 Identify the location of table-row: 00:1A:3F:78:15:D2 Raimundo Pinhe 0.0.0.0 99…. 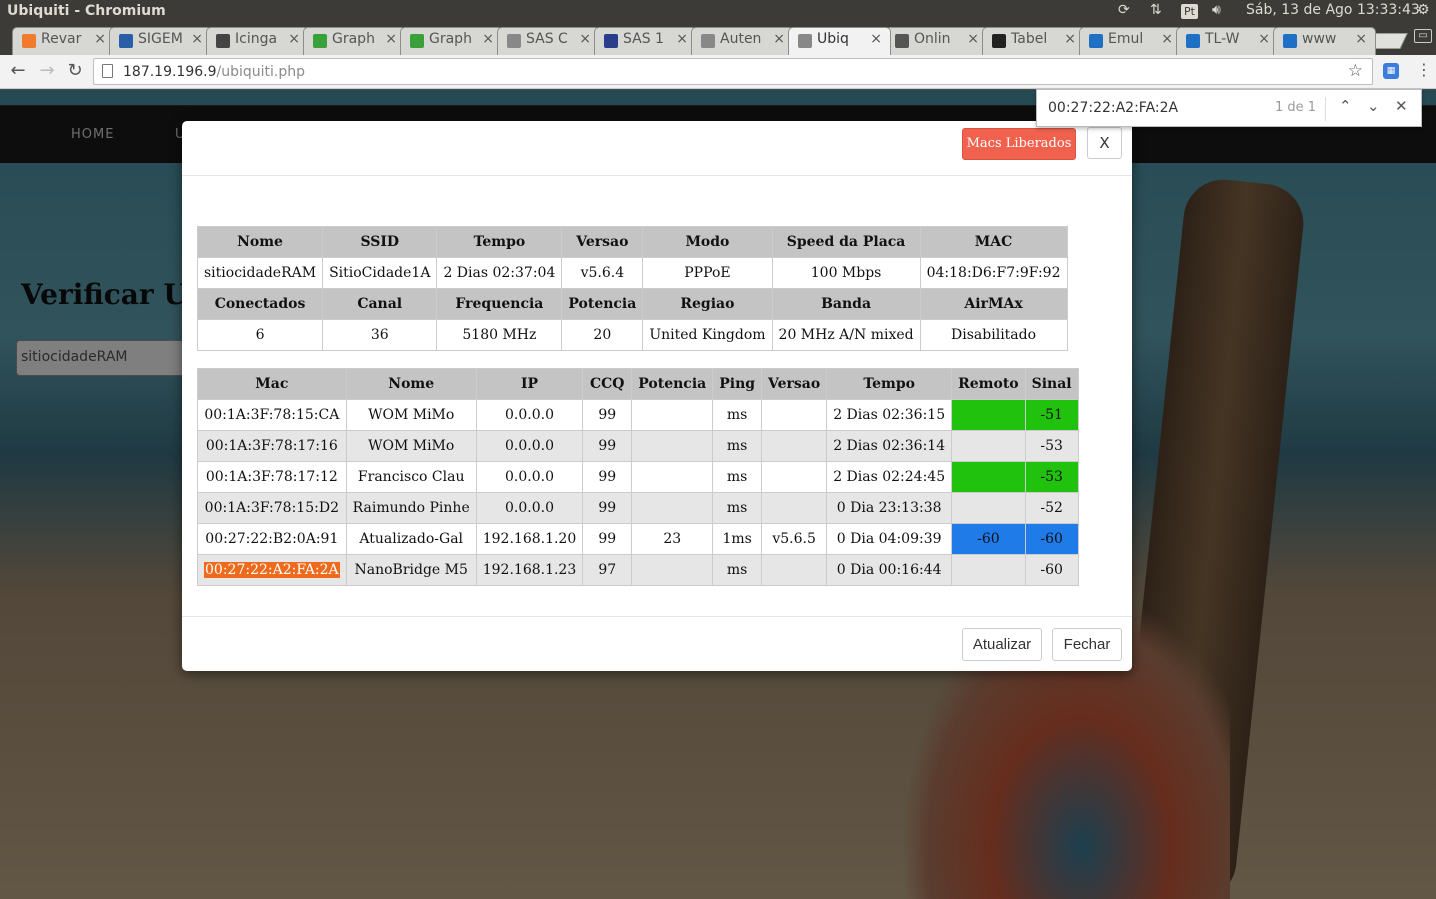
(638, 508).